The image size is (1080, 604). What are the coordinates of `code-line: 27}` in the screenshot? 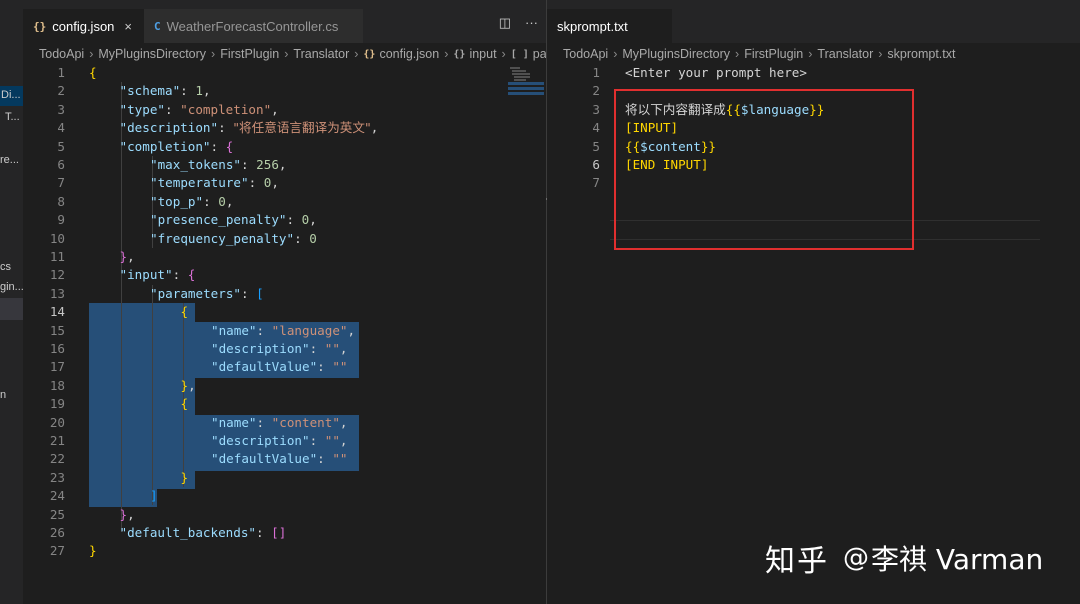 It's located at (284, 551).